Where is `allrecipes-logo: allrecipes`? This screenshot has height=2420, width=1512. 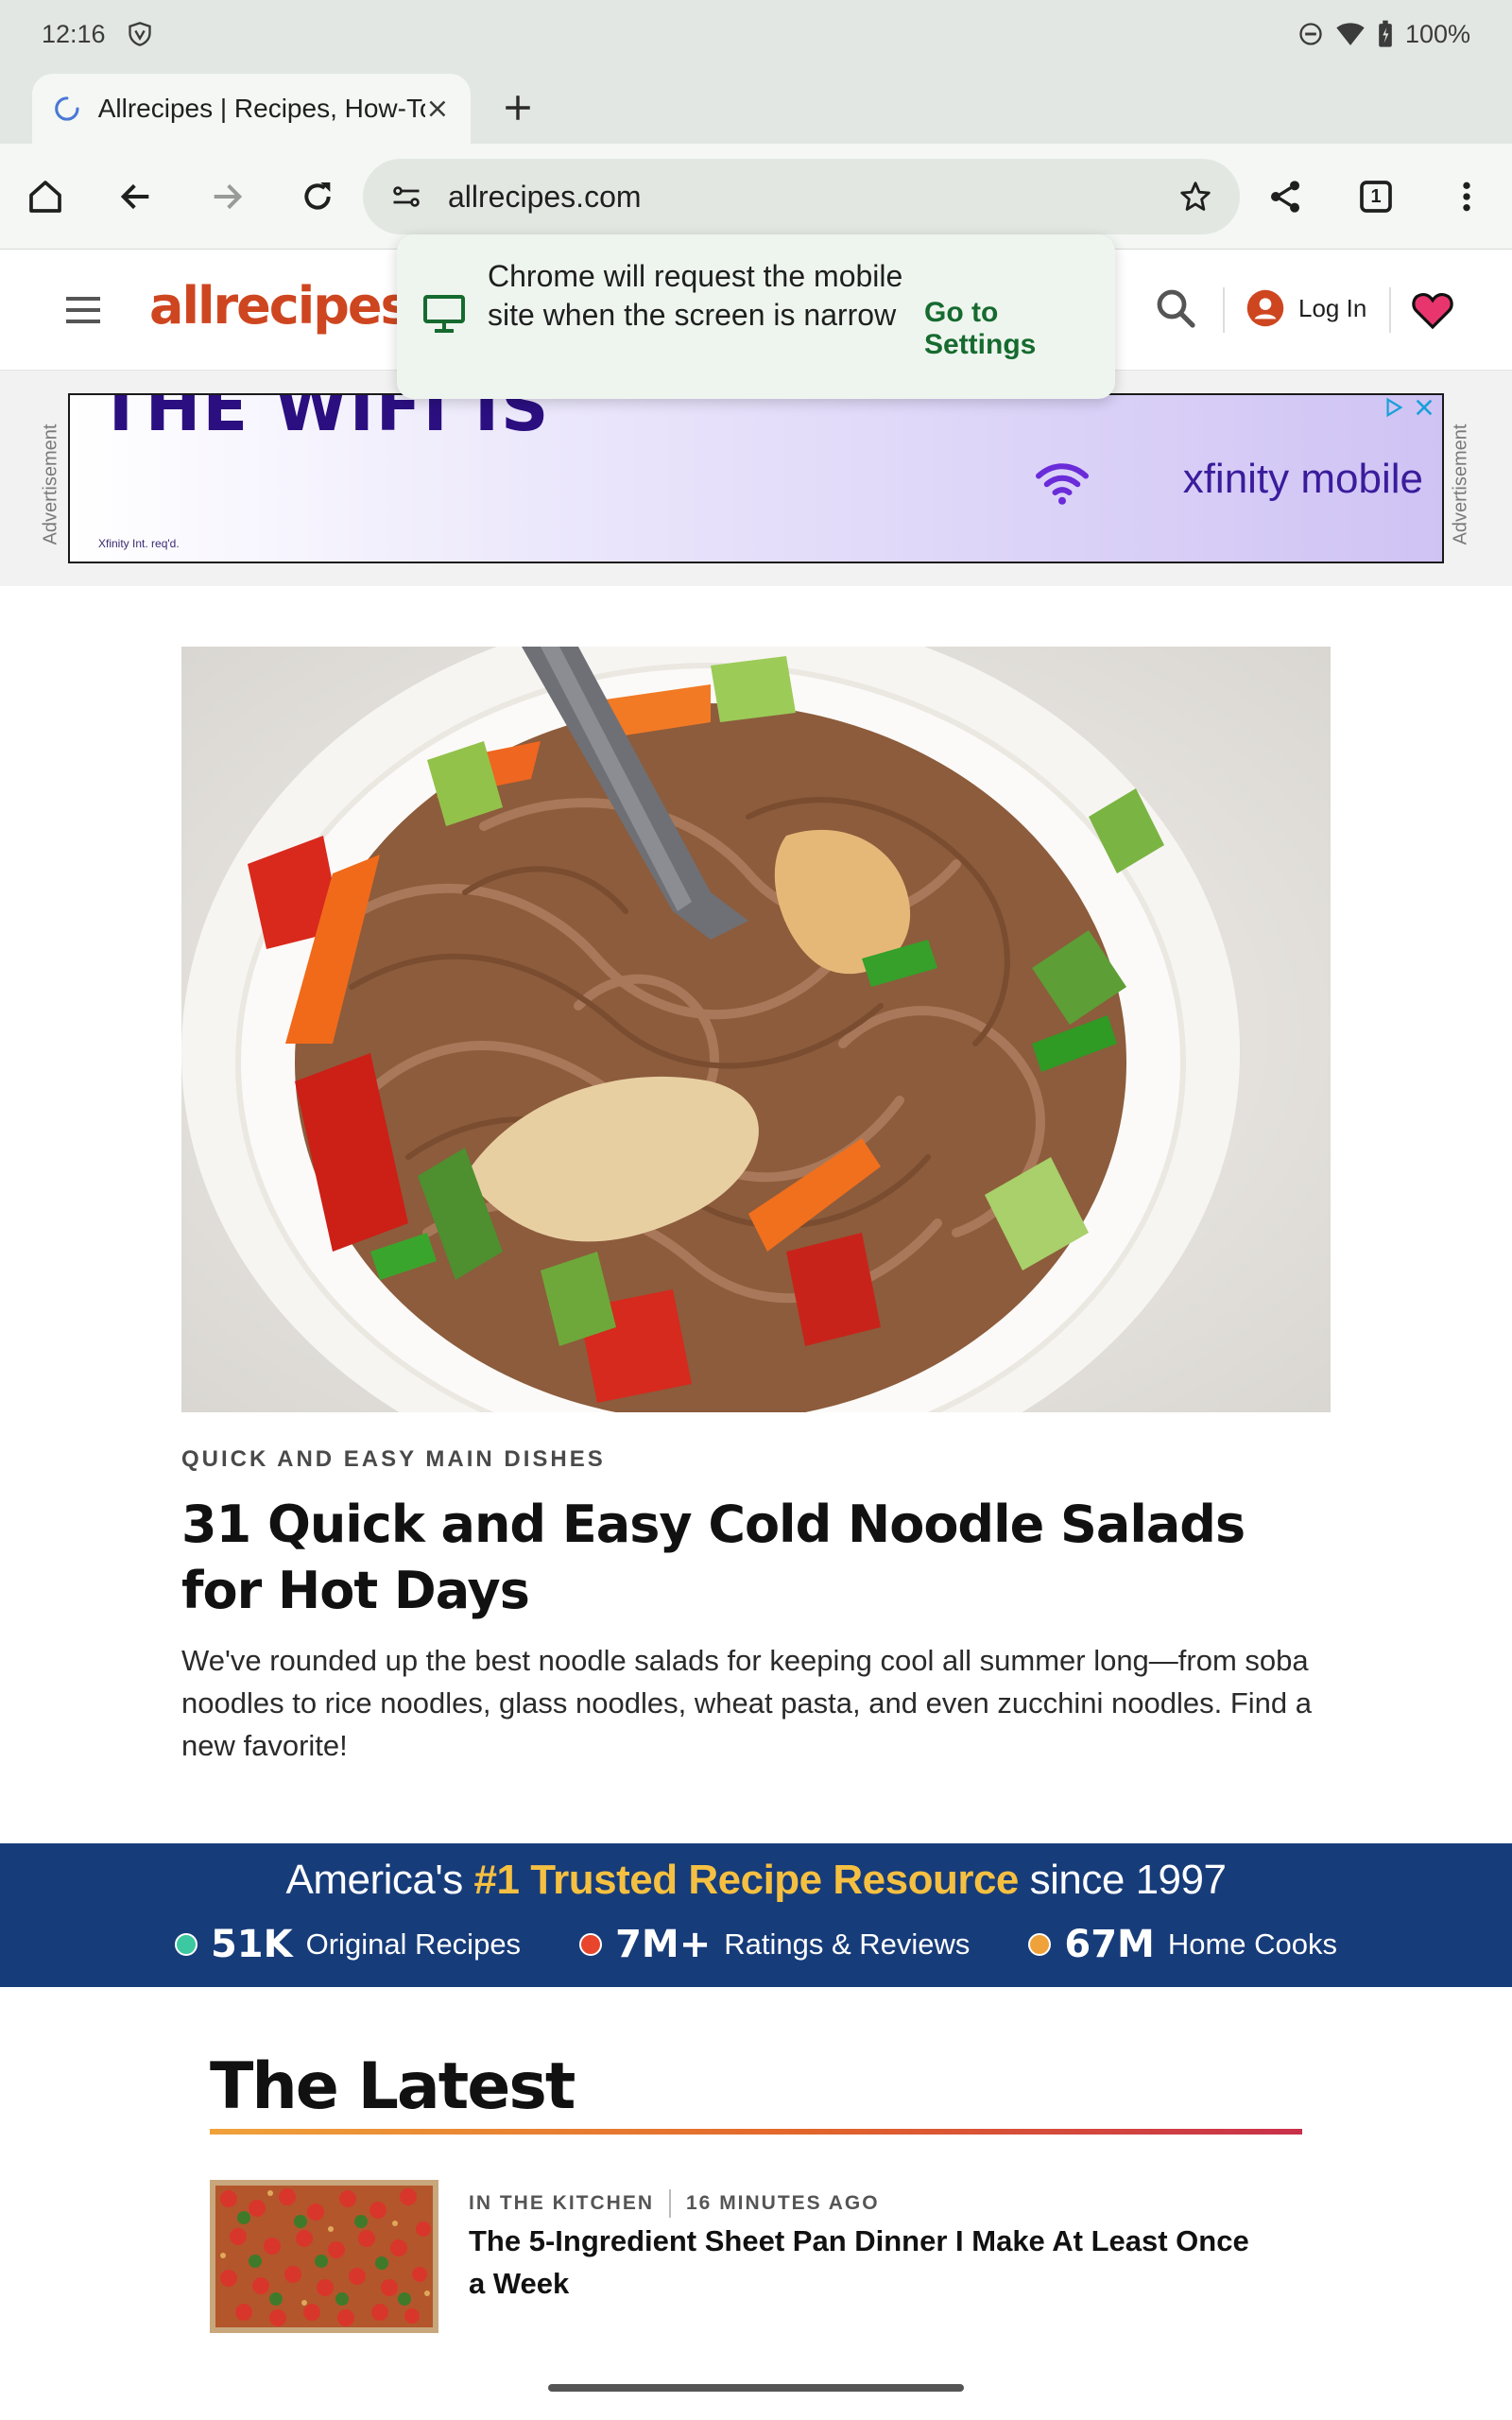
allrecipes-logo: allrecipes is located at coordinates (287, 304).